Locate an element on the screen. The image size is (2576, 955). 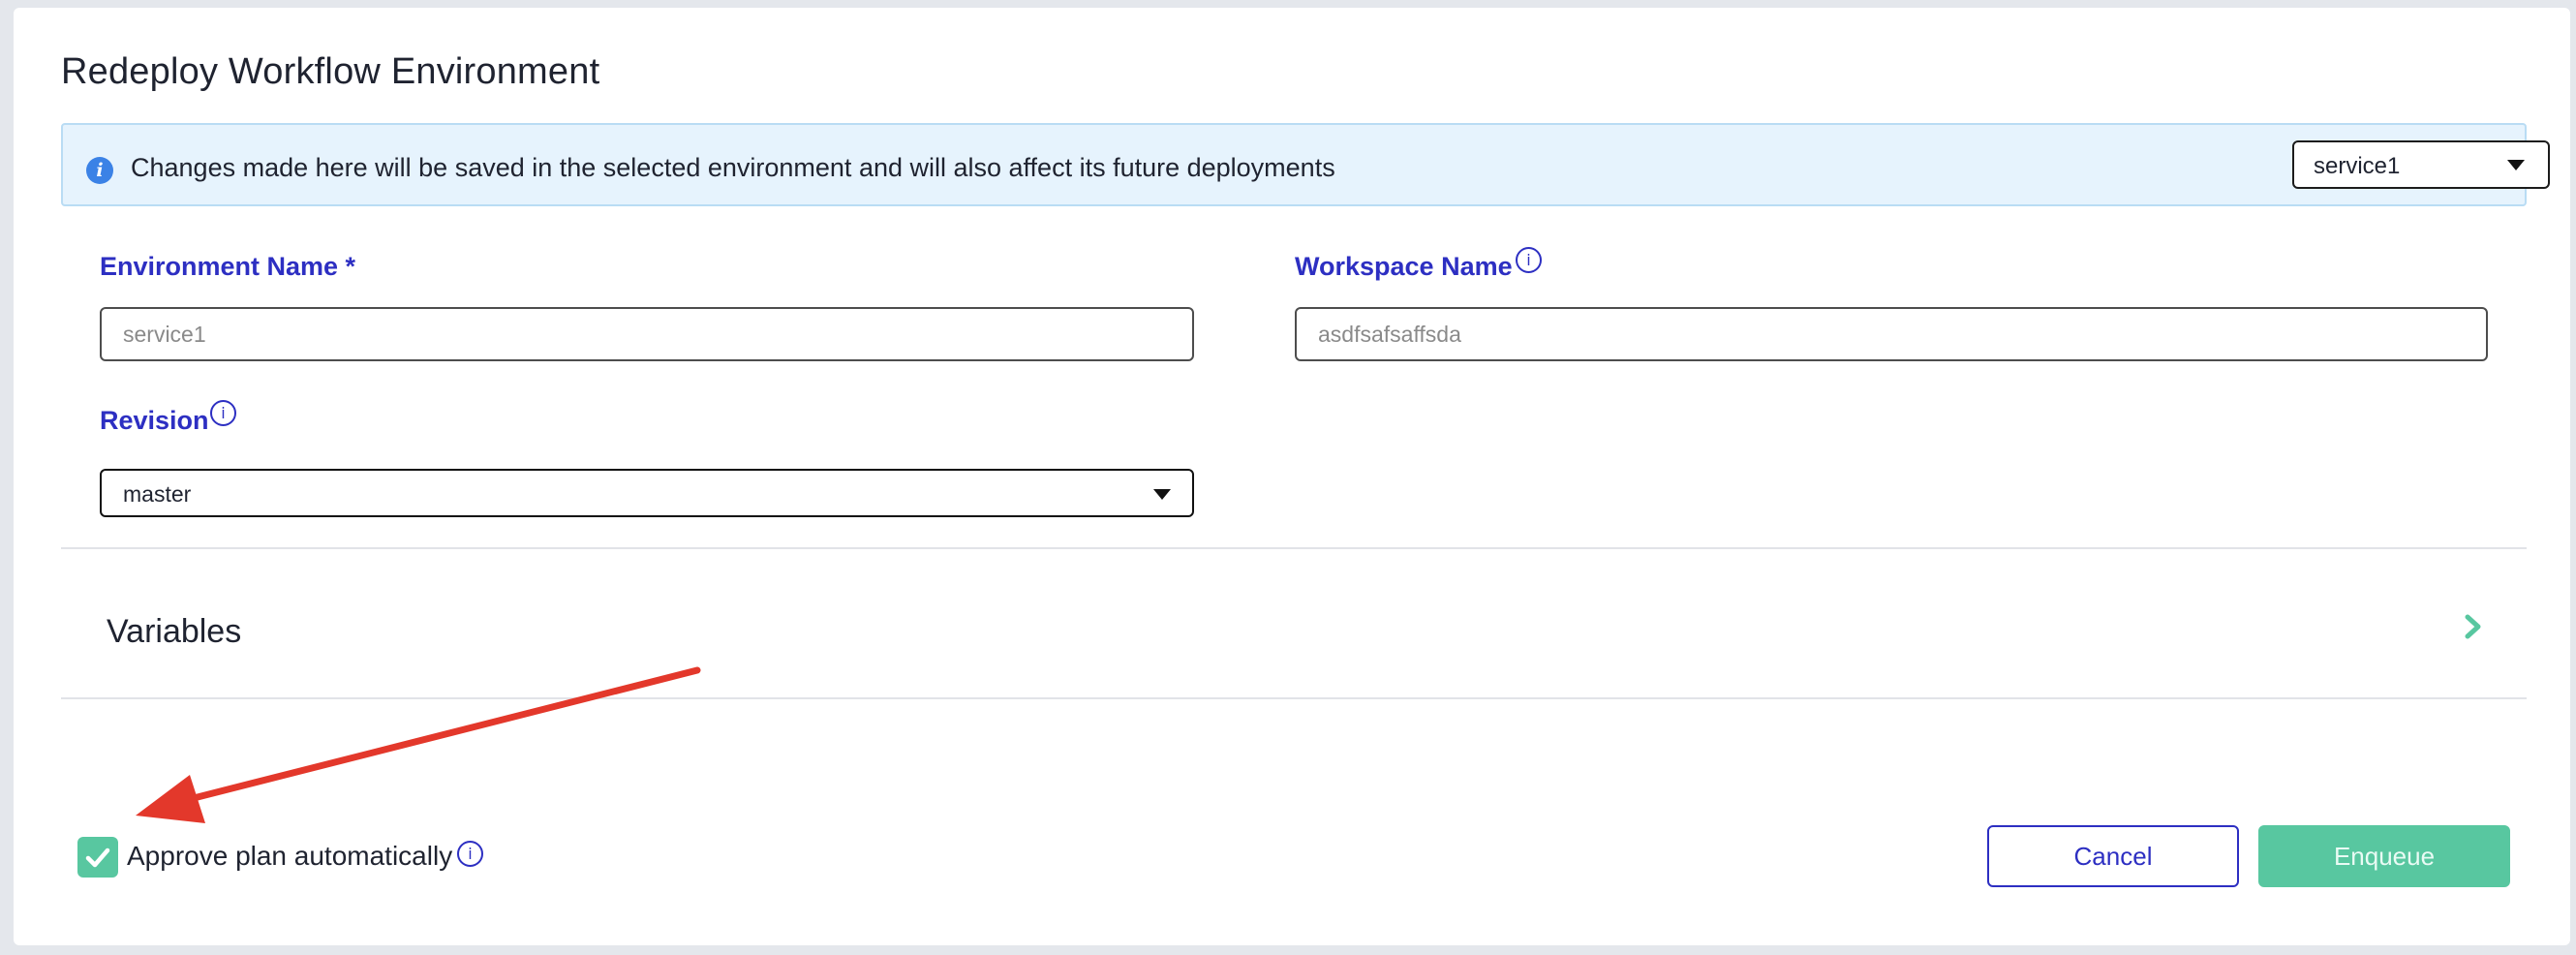
info-icon: i is located at coordinates (99, 170).